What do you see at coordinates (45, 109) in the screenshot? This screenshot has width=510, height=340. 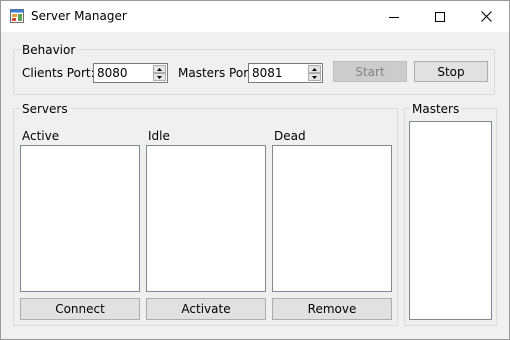 I see `servers-group-label: Servers` at bounding box center [45, 109].